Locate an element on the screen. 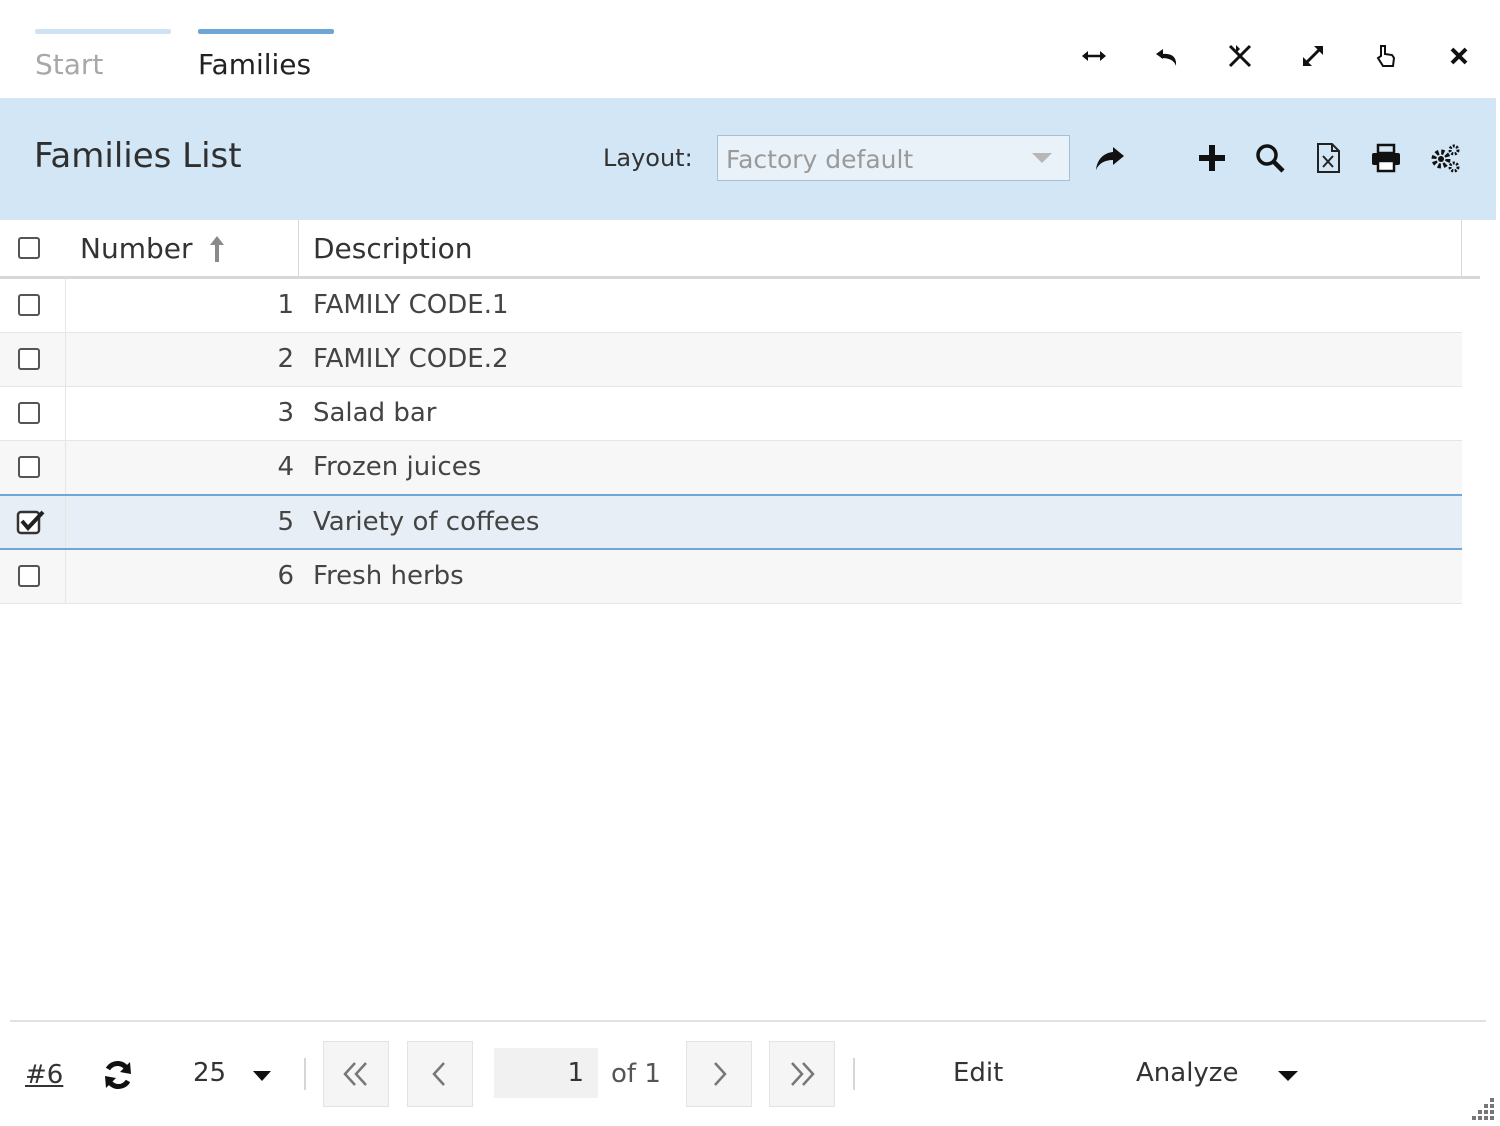 This screenshot has width=1500, height=1126. settings-icon is located at coordinates (1445, 158).